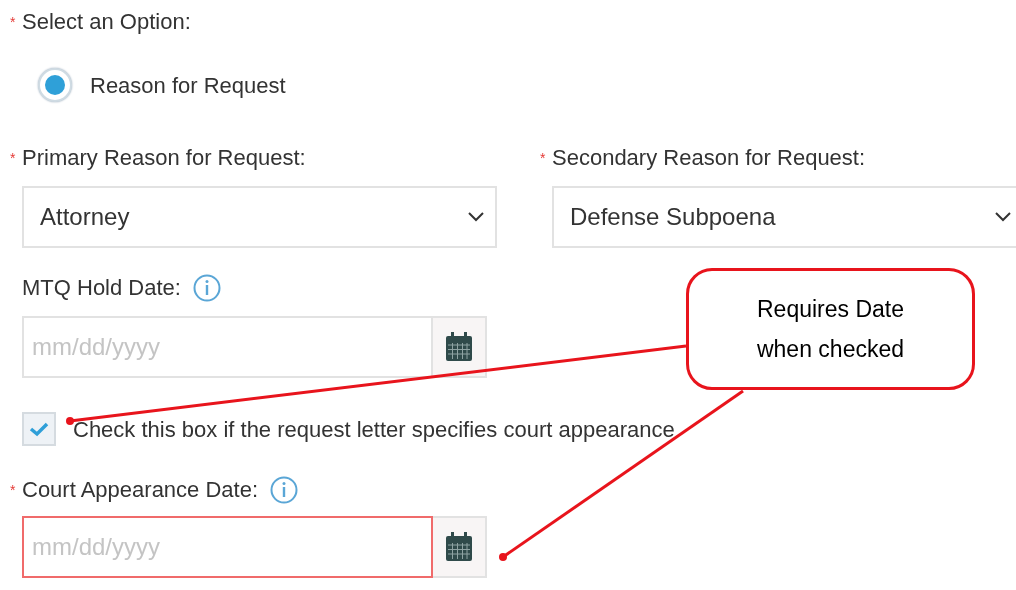  I want to click on field-label: MTQ Hold Date:, so click(101, 288).